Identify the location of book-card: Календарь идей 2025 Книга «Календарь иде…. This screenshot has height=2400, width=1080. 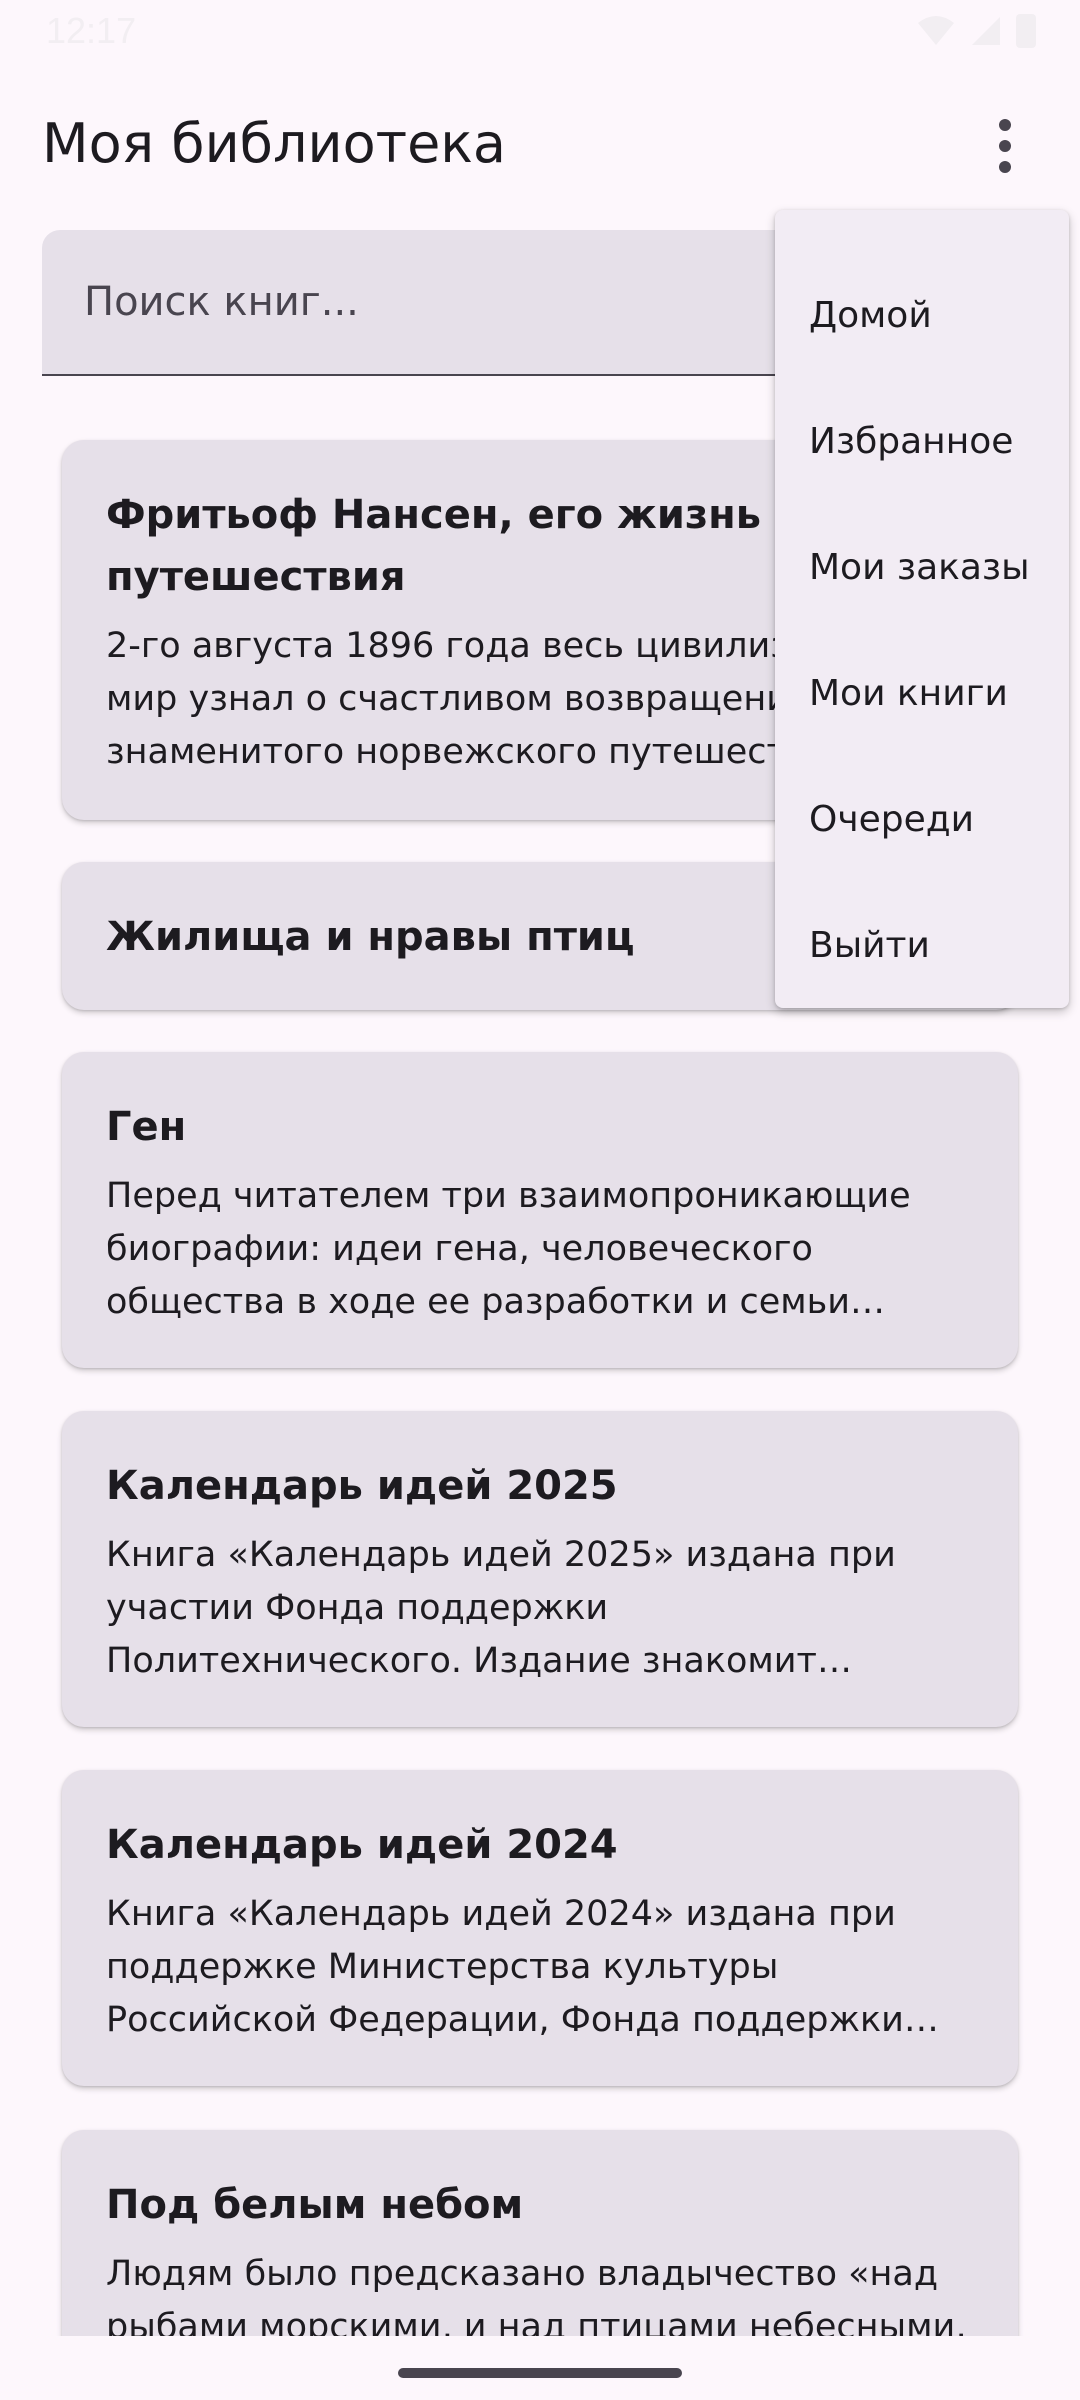
(540, 1569).